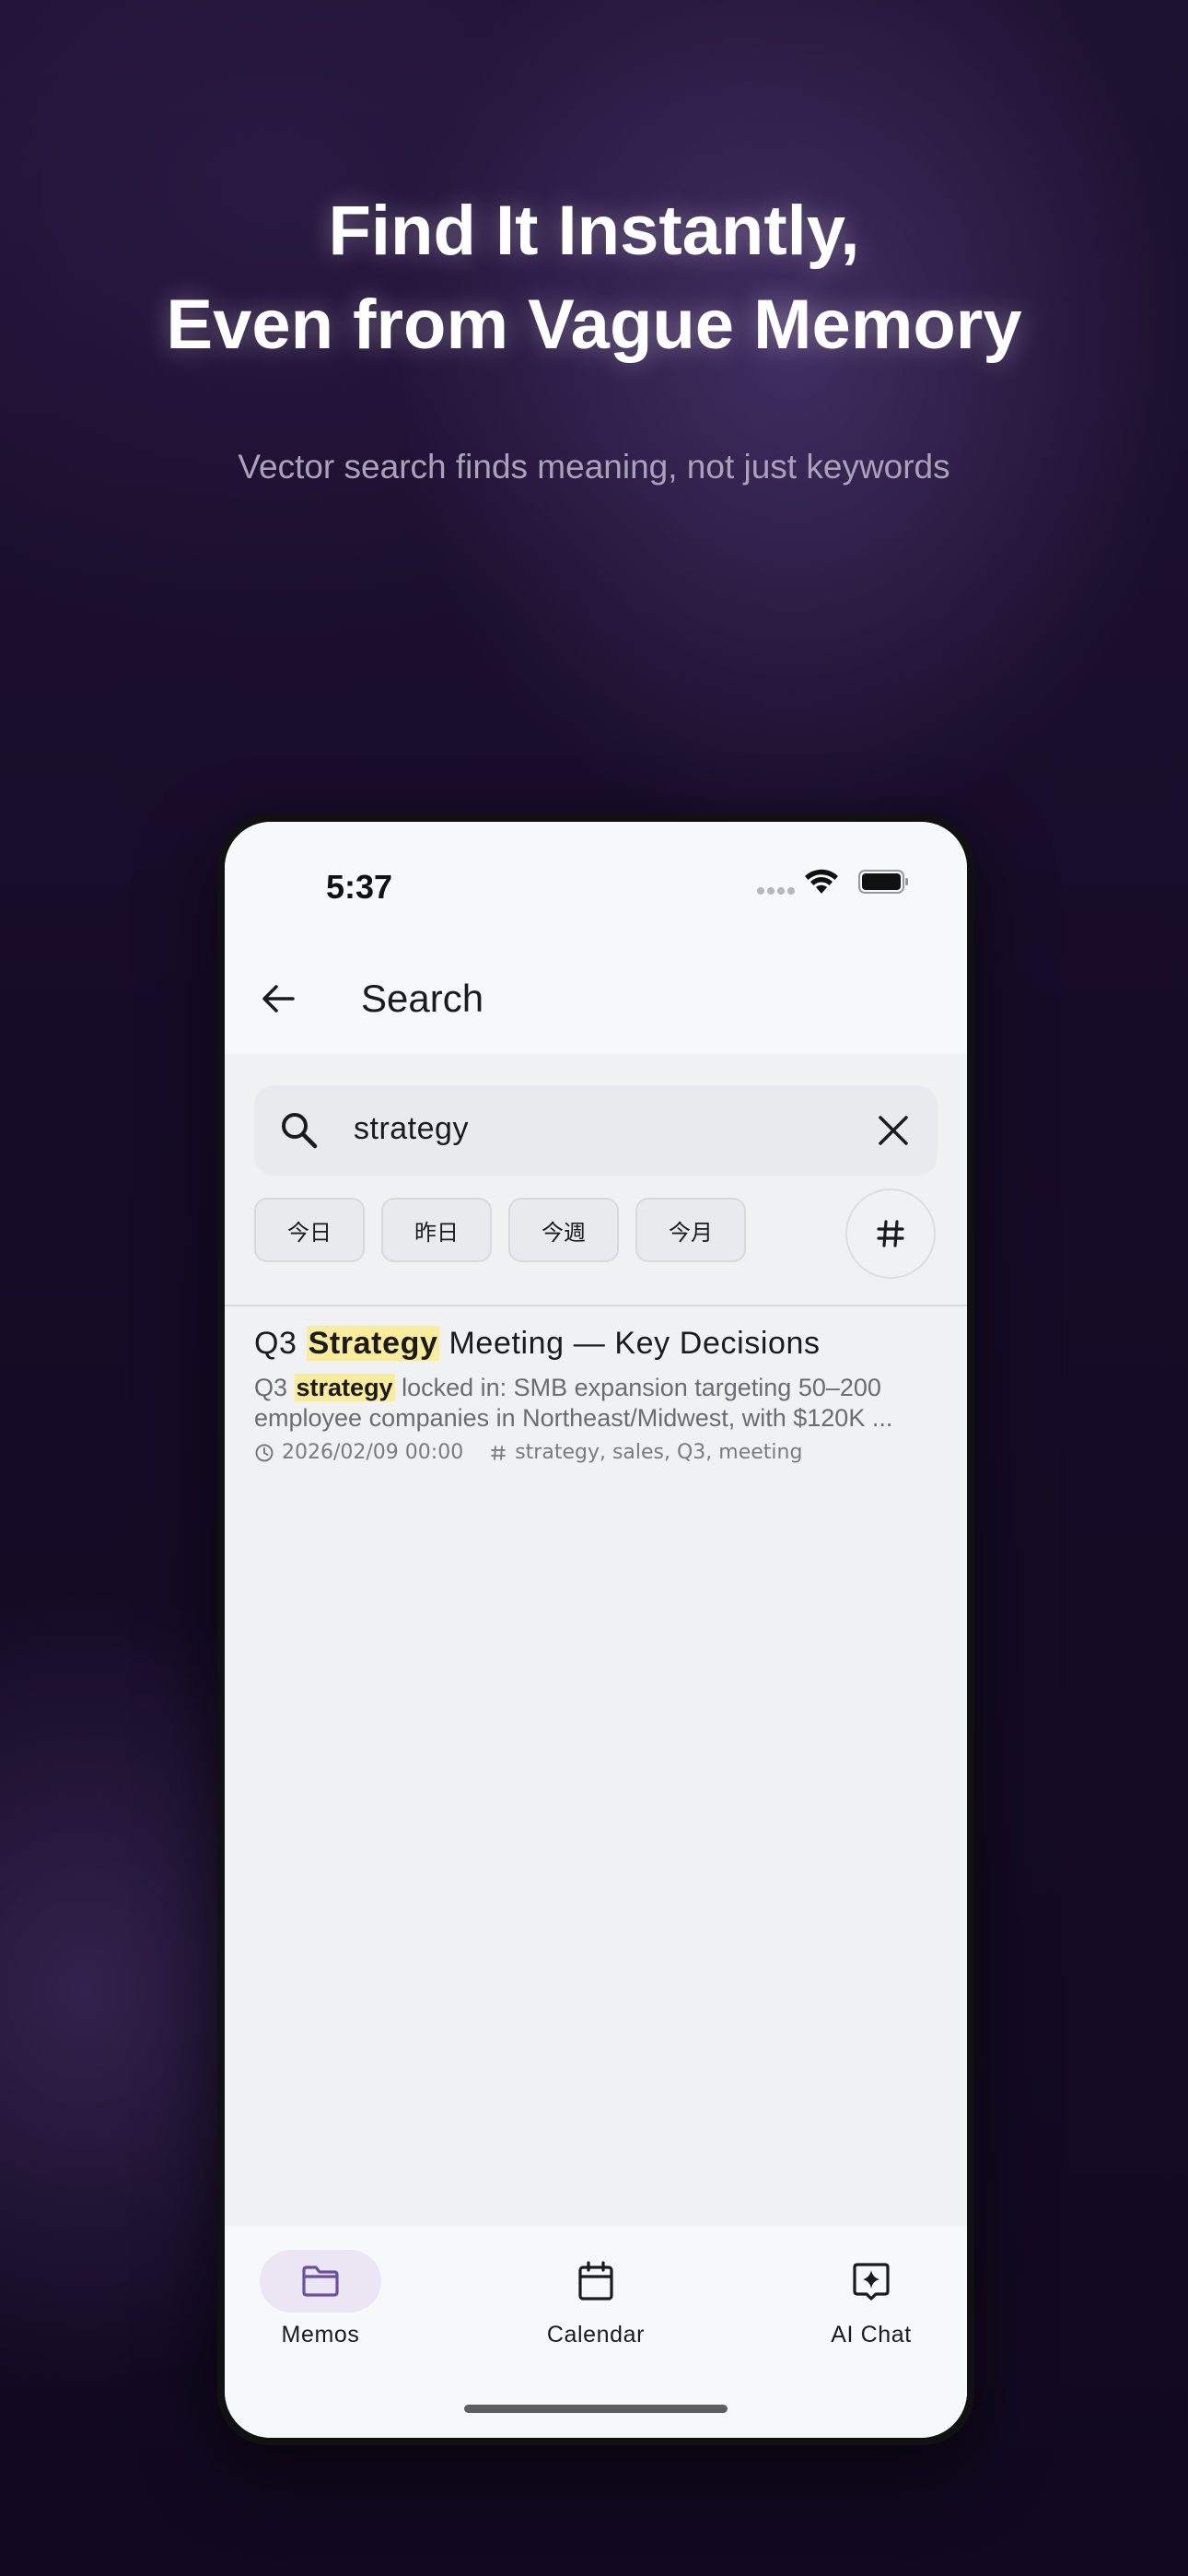 The width and height of the screenshot is (1188, 2576). What do you see at coordinates (596, 1305) in the screenshot?
I see `divider` at bounding box center [596, 1305].